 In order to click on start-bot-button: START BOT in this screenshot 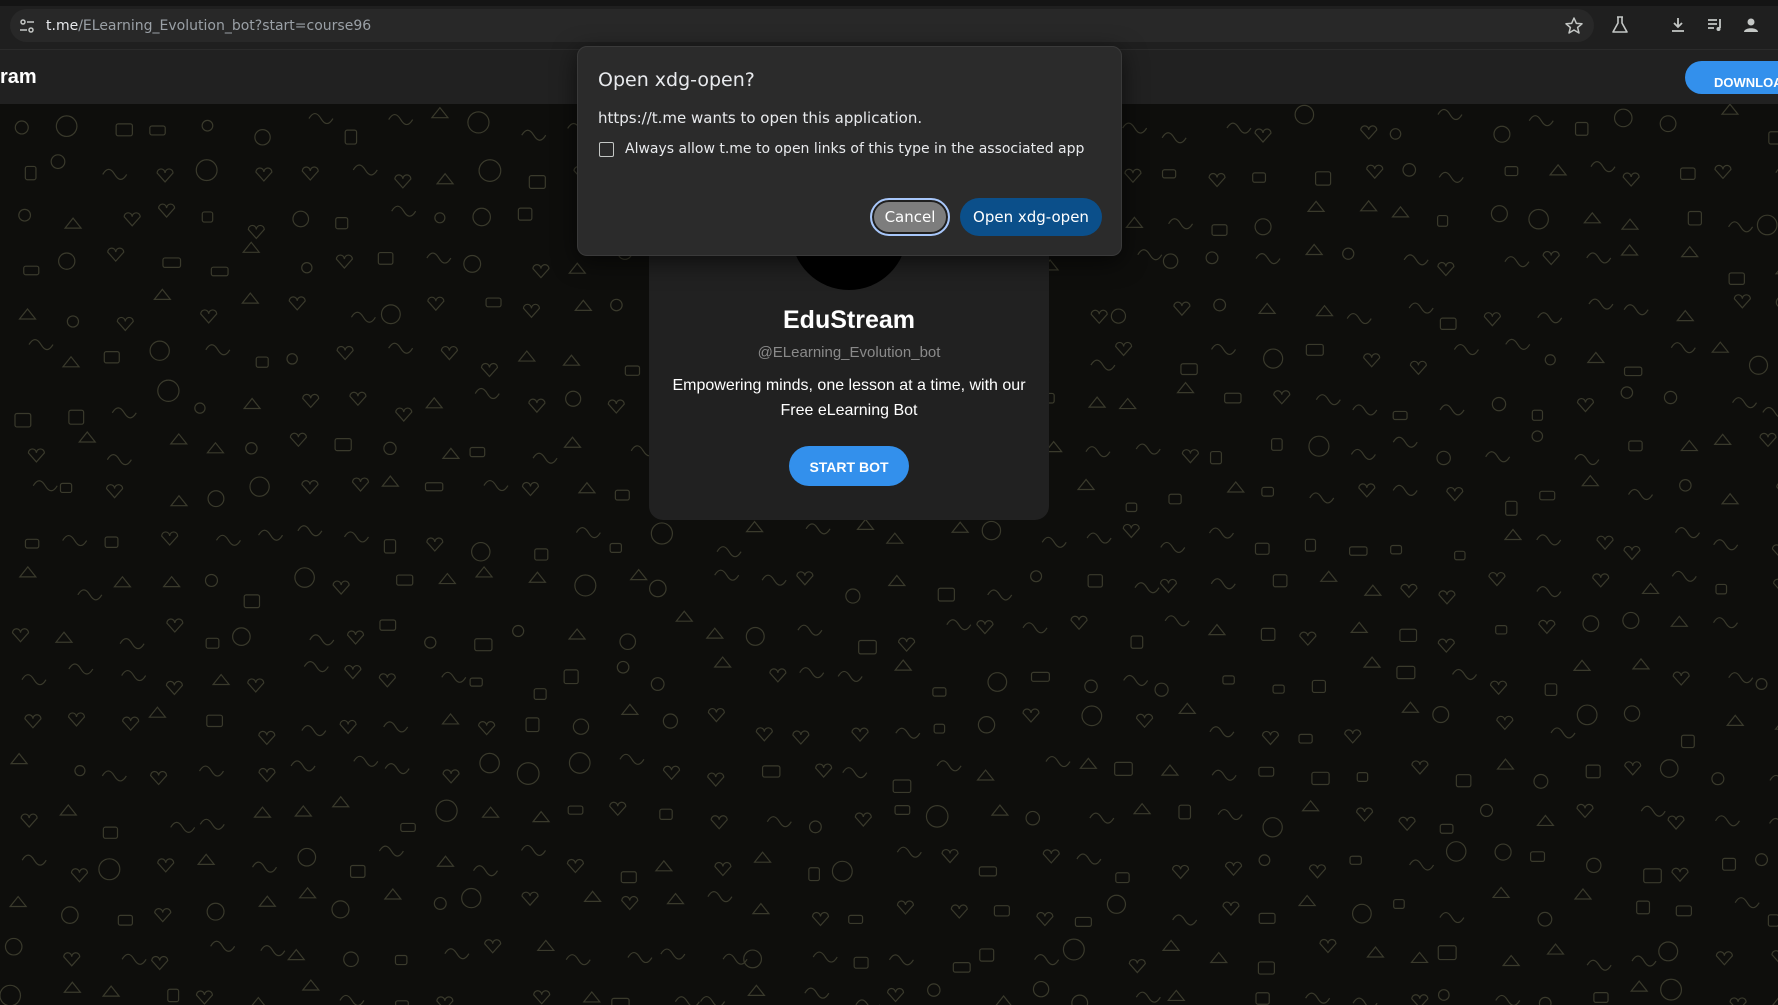, I will do `click(849, 466)`.